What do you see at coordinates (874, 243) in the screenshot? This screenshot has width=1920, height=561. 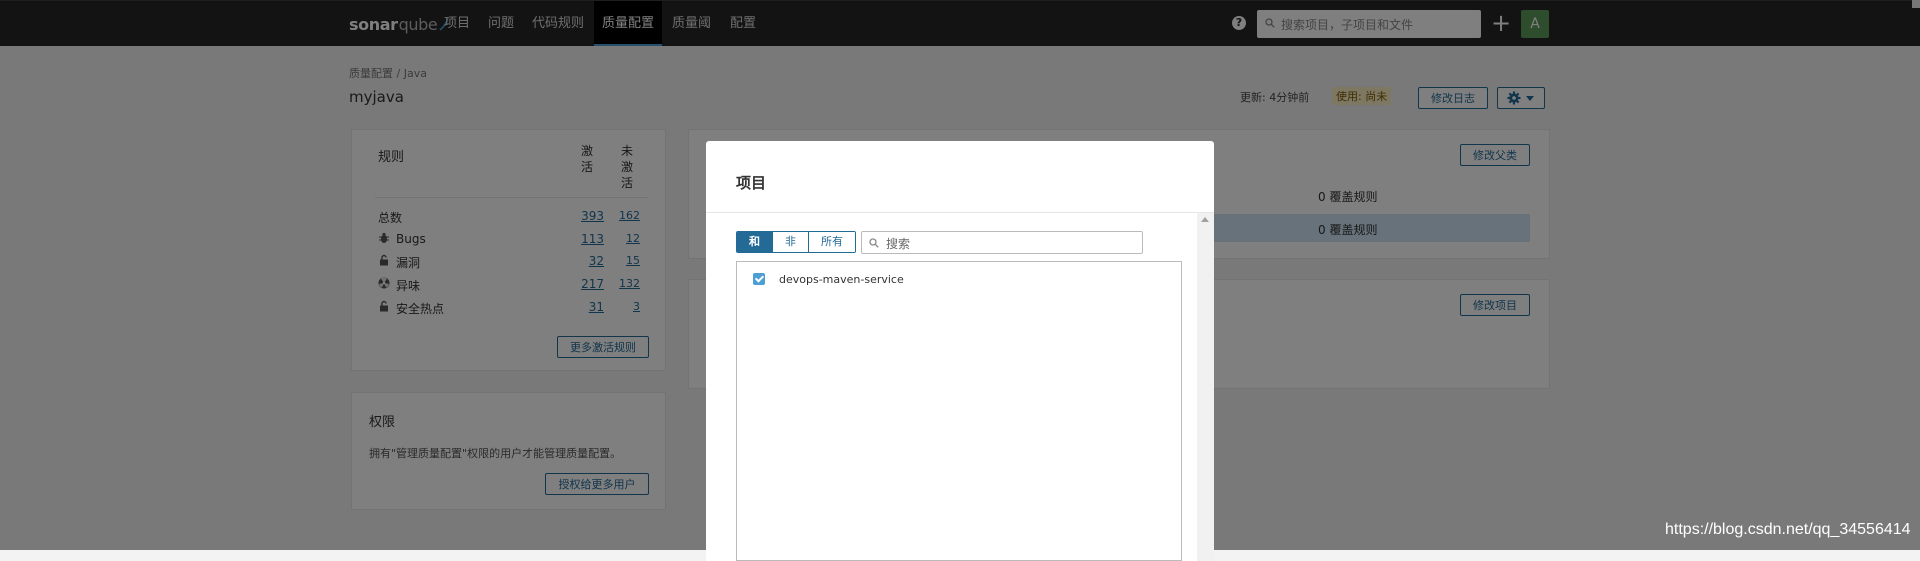 I see `search-icon` at bounding box center [874, 243].